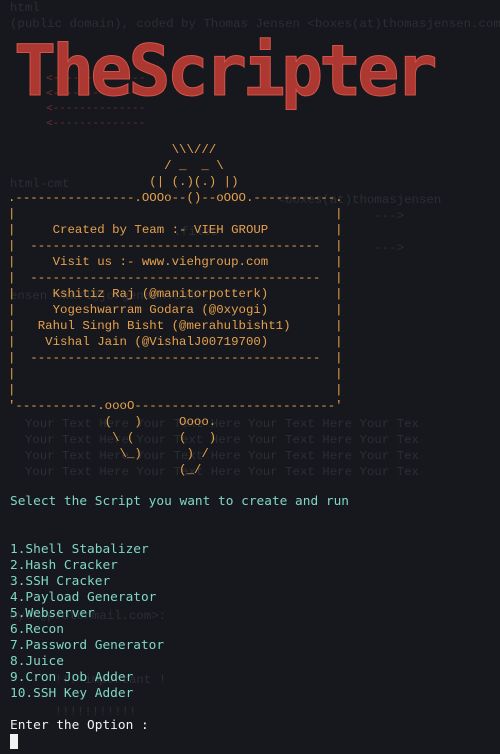 The image size is (500, 754). What do you see at coordinates (255, 630) in the screenshot?
I see `menu-item-recon: 6.Recon` at bounding box center [255, 630].